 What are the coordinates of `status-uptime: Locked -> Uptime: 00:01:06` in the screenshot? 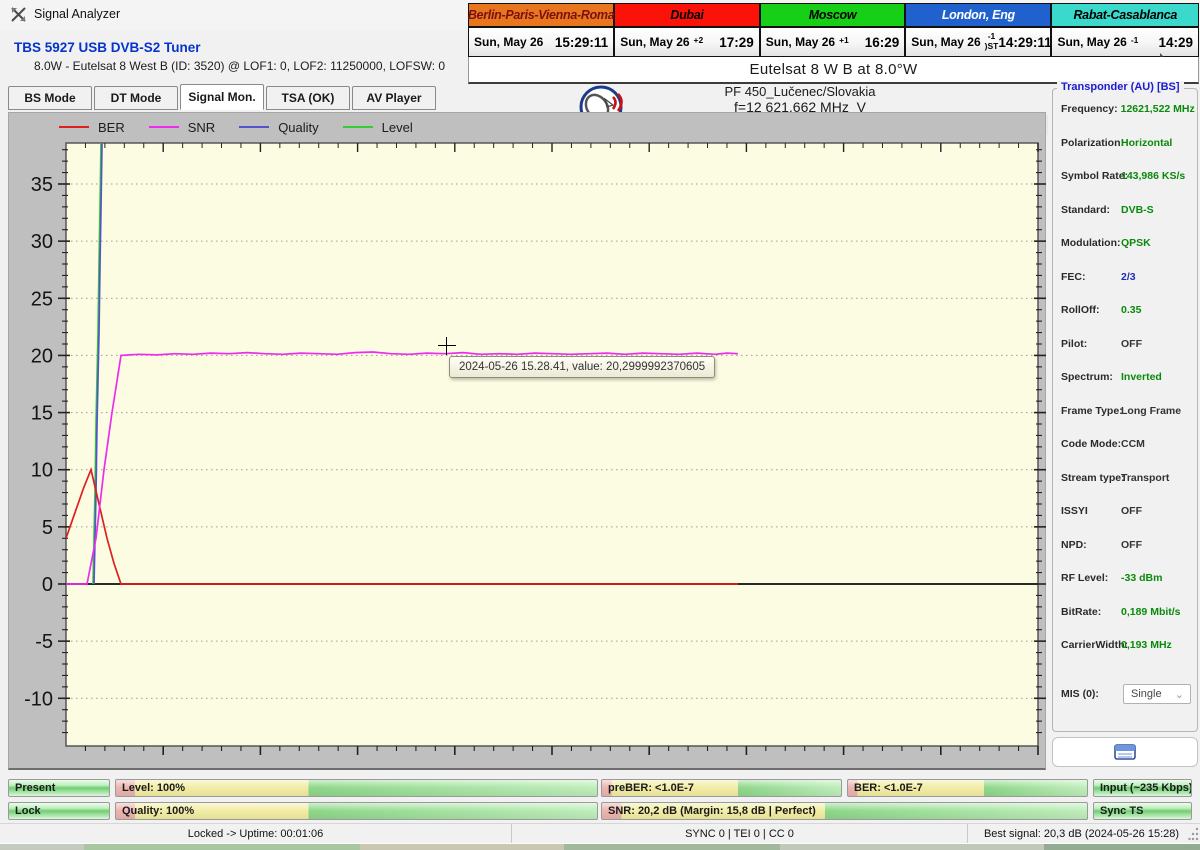 It's located at (256, 833).